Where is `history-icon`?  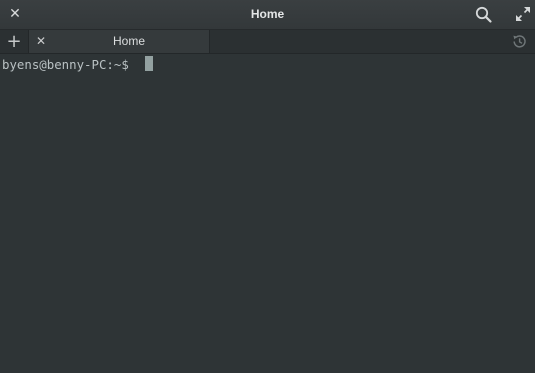
history-icon is located at coordinates (519, 41).